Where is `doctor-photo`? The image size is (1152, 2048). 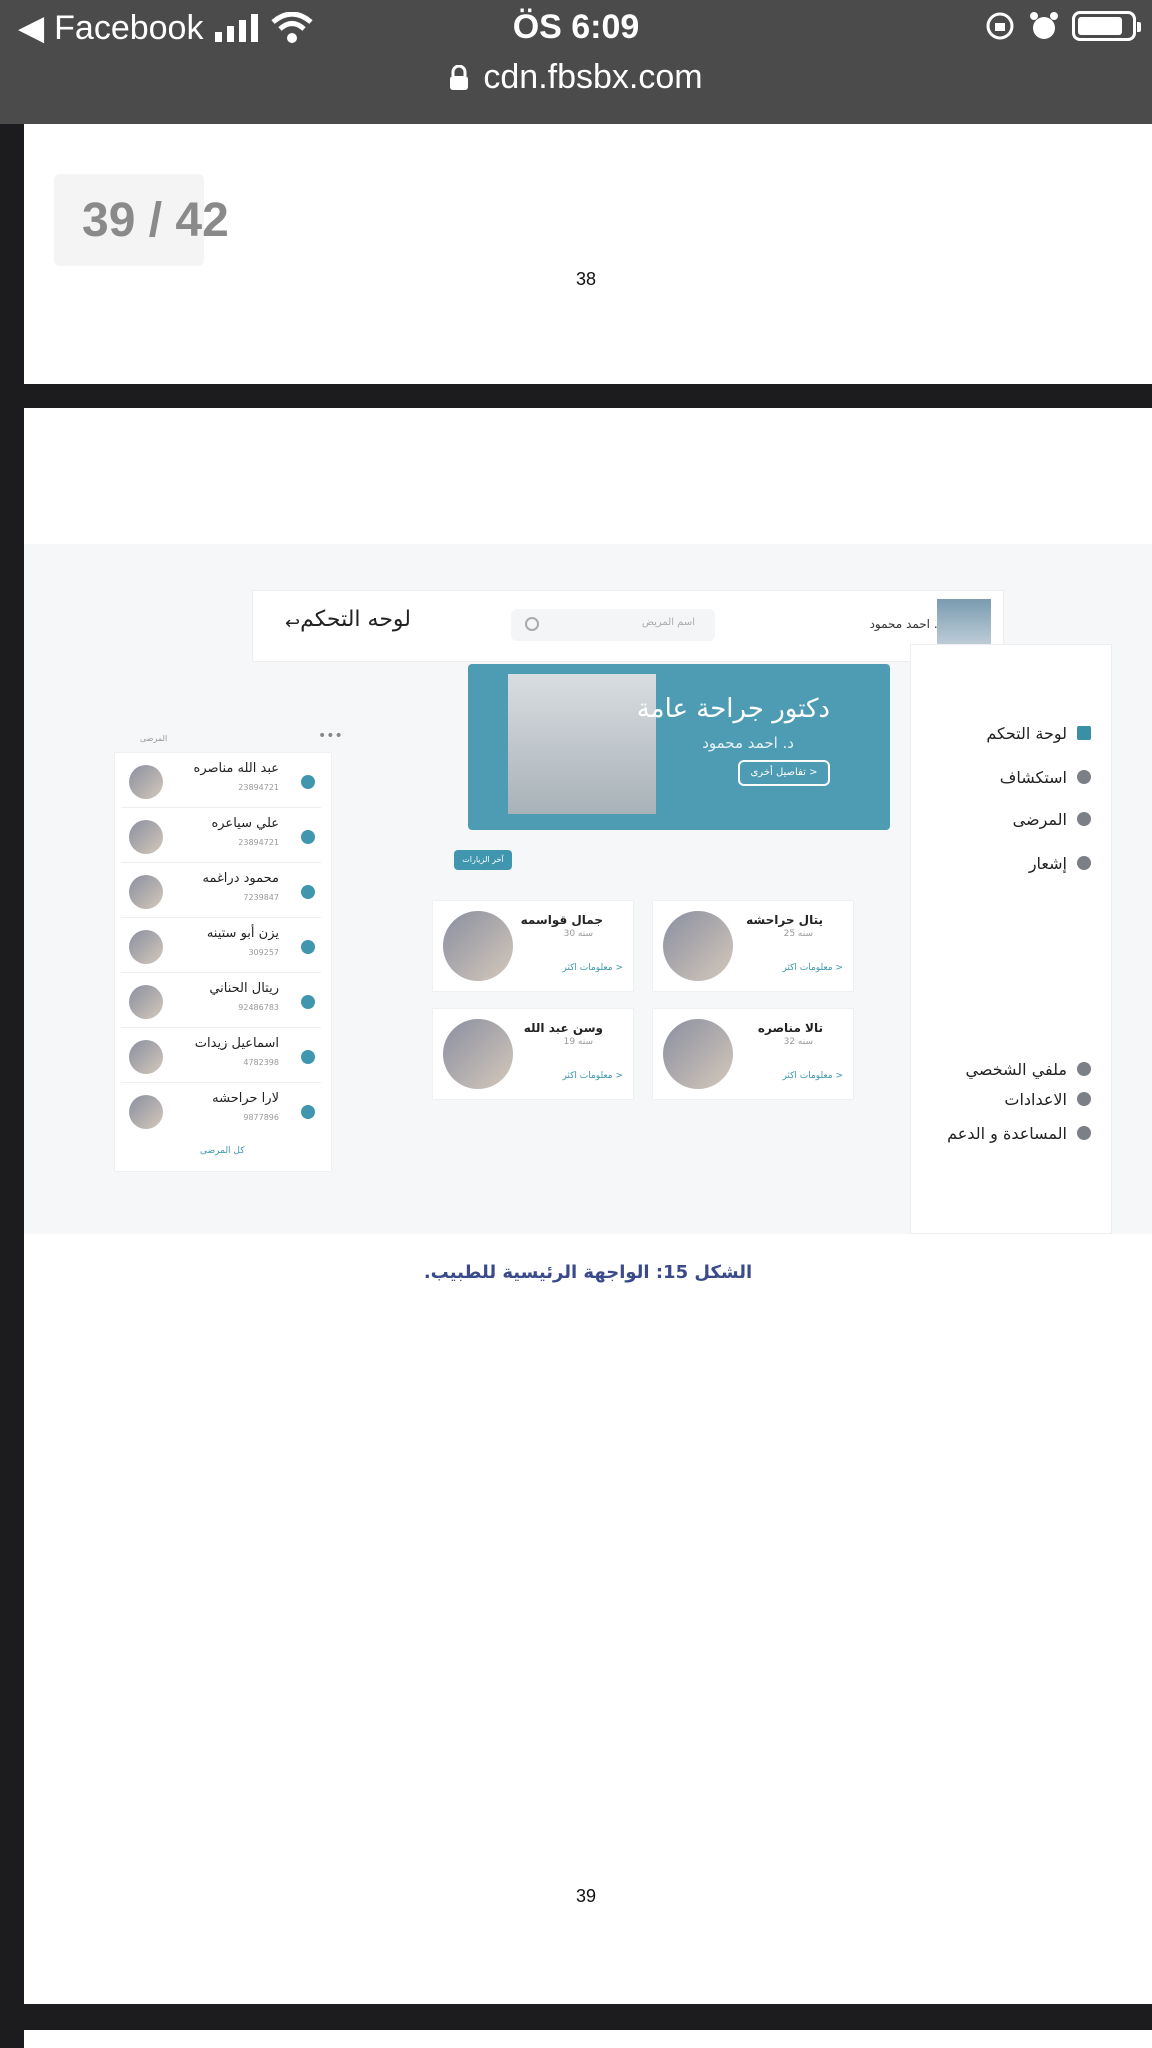 doctor-photo is located at coordinates (582, 744).